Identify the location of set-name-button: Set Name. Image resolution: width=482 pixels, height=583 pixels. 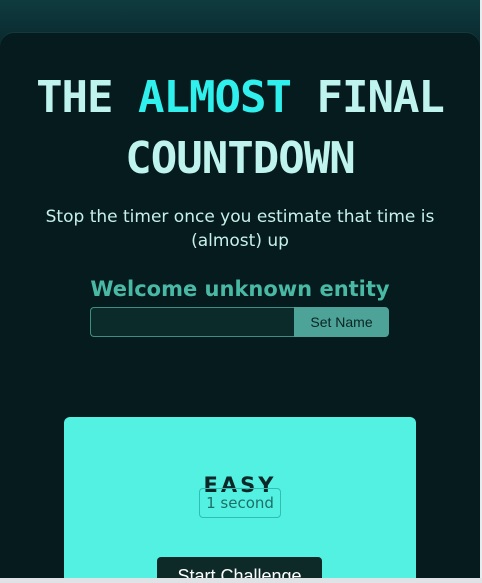
(341, 322).